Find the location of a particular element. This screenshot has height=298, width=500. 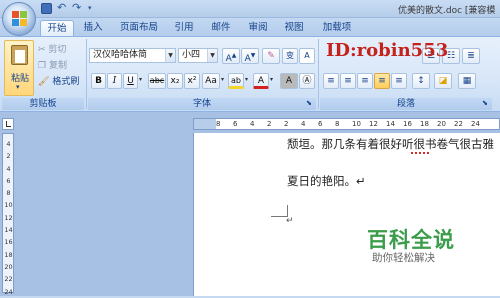

undo-icon: ↶ is located at coordinates (62, 8).